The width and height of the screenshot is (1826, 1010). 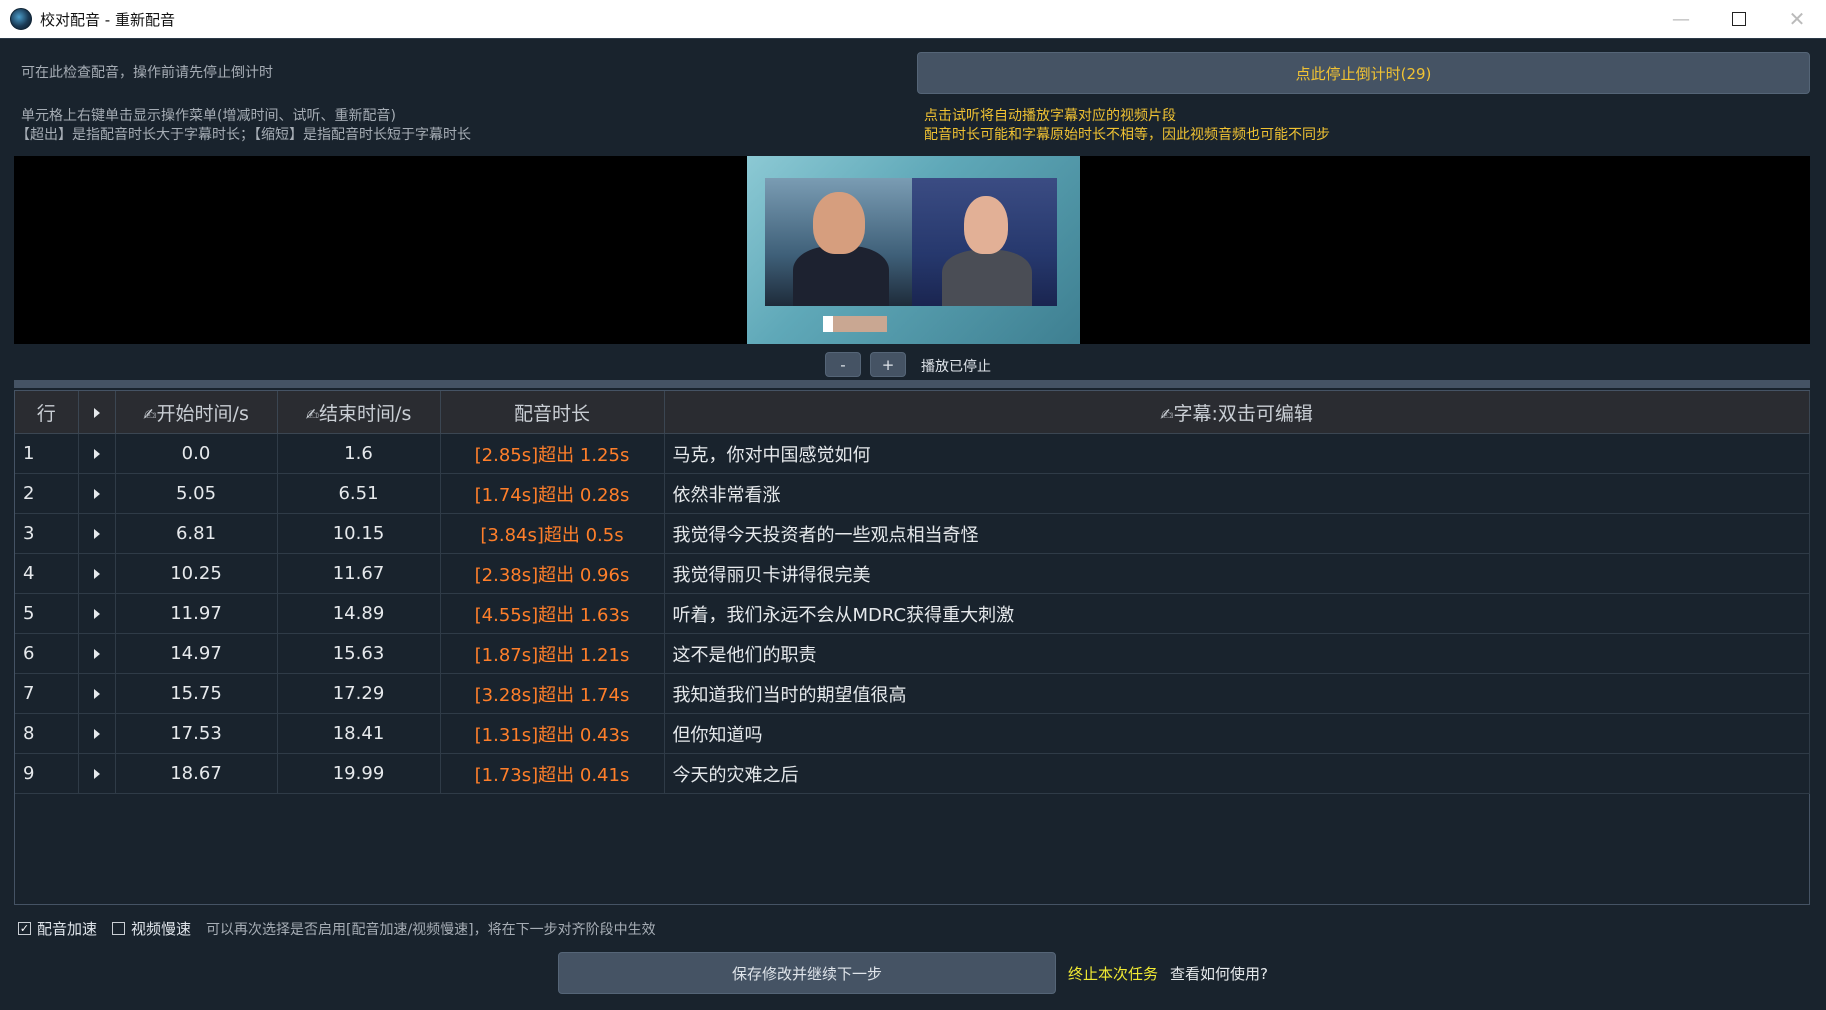 What do you see at coordinates (24, 928) in the screenshot?
I see `voice-speedup-checkbox-box: ✓` at bounding box center [24, 928].